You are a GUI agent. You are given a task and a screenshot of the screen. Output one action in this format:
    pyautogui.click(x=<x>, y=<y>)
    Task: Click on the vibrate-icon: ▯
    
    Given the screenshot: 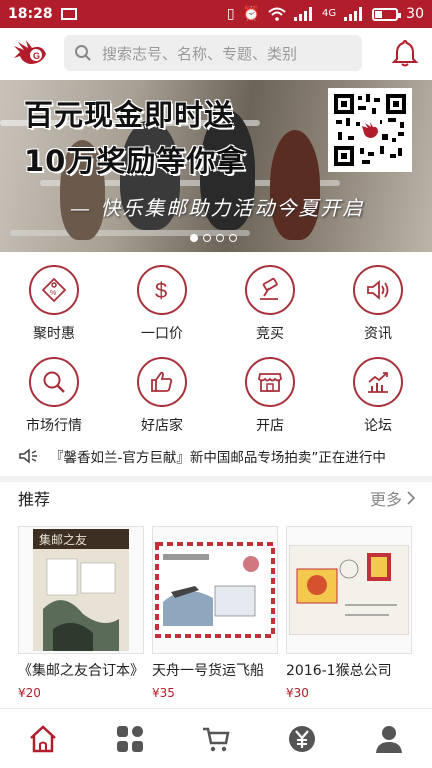 What is the action you would take?
    pyautogui.click(x=230, y=14)
    